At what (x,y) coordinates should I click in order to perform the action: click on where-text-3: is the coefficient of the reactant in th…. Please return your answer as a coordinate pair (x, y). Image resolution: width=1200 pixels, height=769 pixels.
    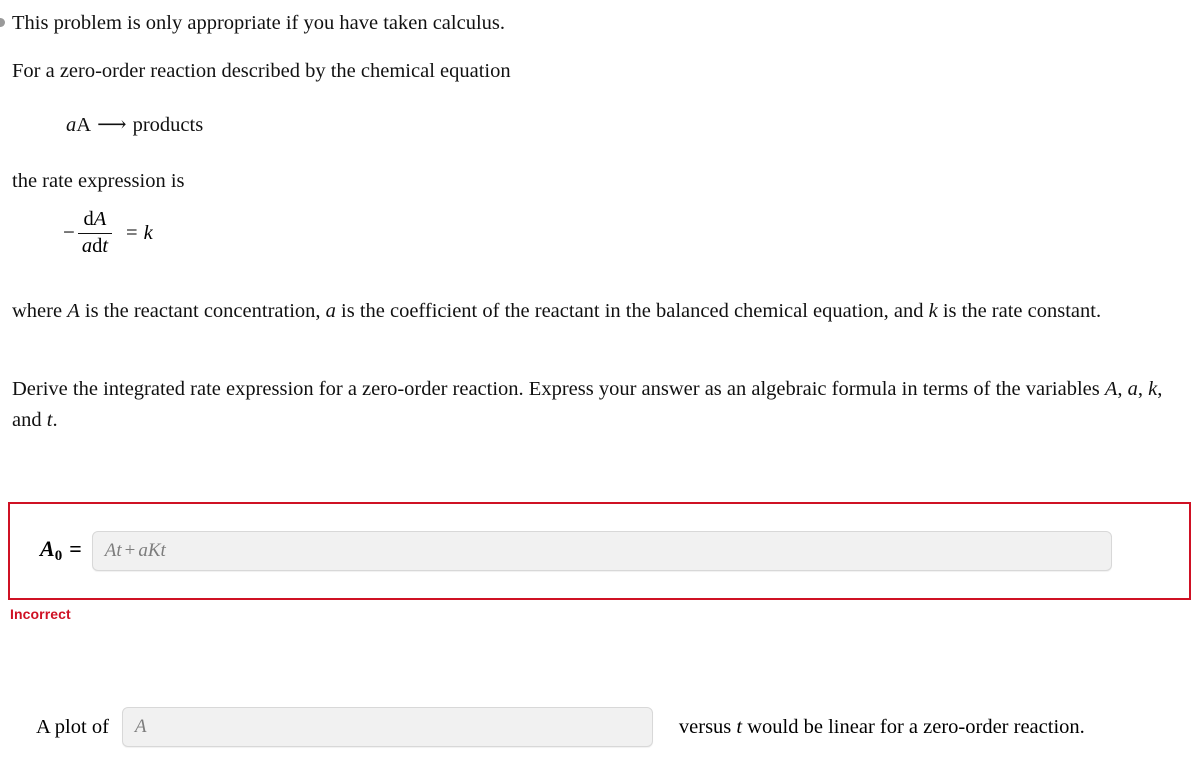
    Looking at the image, I should click on (632, 311).